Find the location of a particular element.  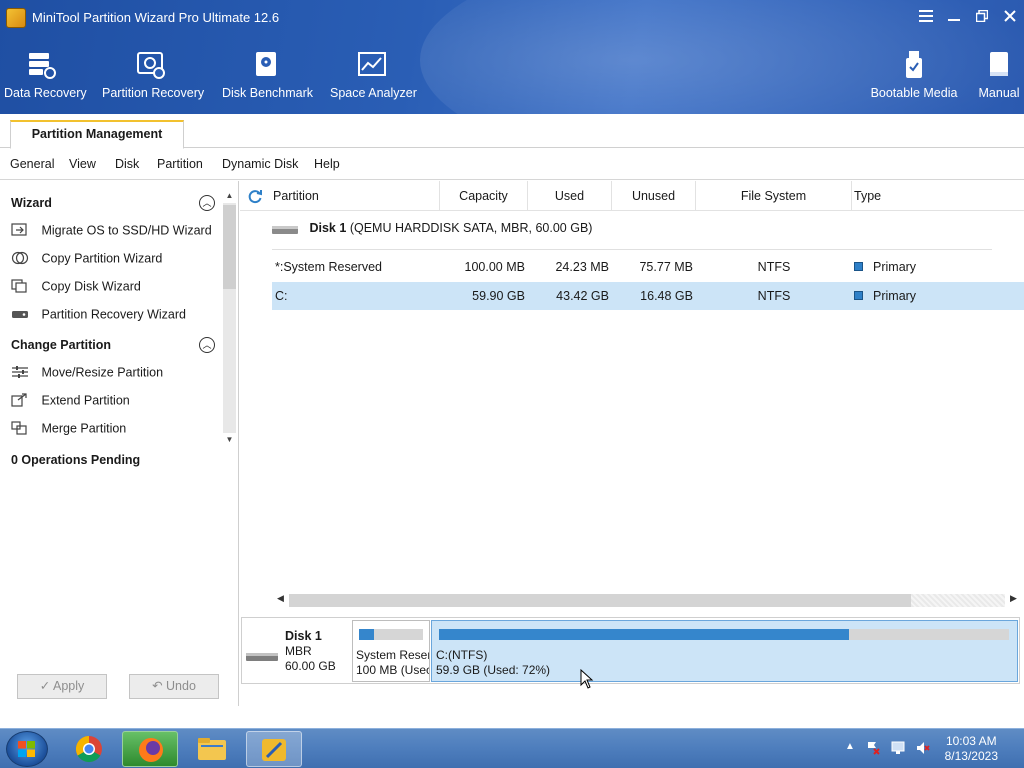

manual-label: Manual is located at coordinates (999, 93).